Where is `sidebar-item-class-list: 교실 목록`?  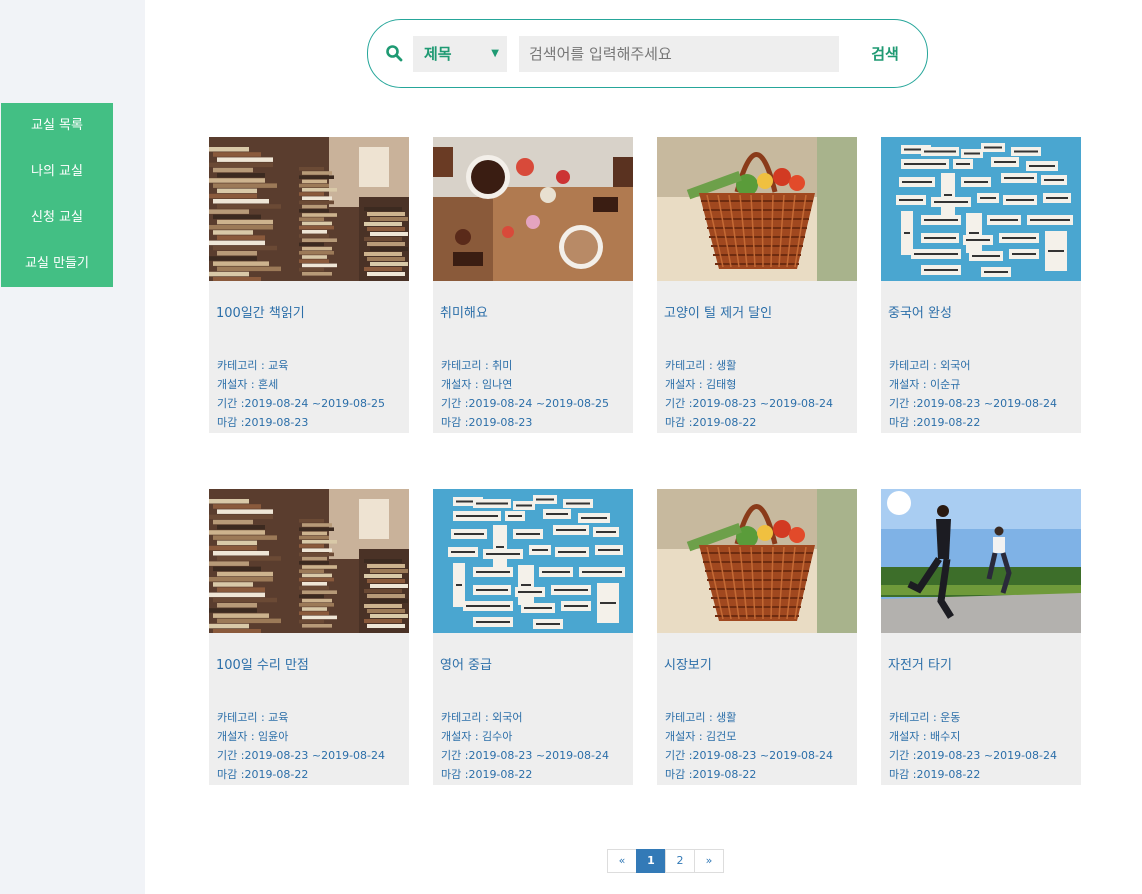
sidebar-item-class-list: 교실 목록 is located at coordinates (57, 126).